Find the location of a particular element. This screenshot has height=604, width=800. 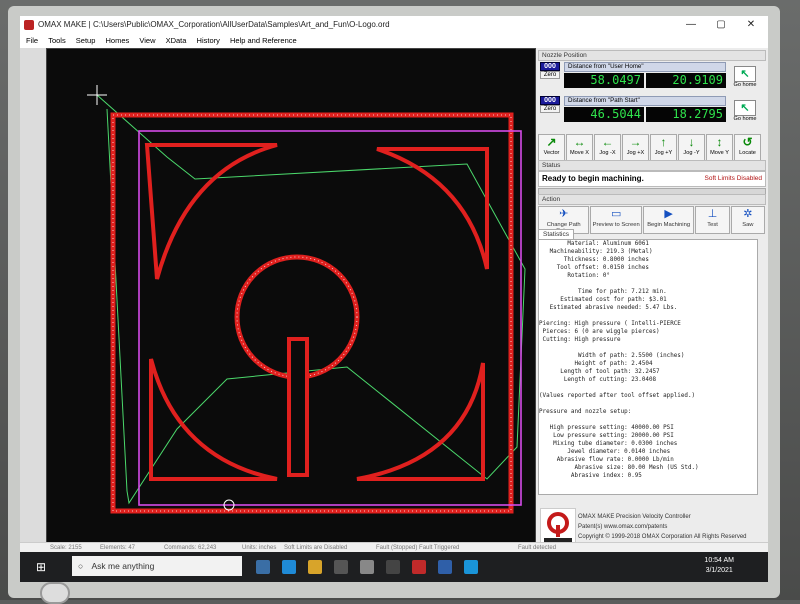

go-home-path-arrow-icon: ↖ is located at coordinates (745, 108).